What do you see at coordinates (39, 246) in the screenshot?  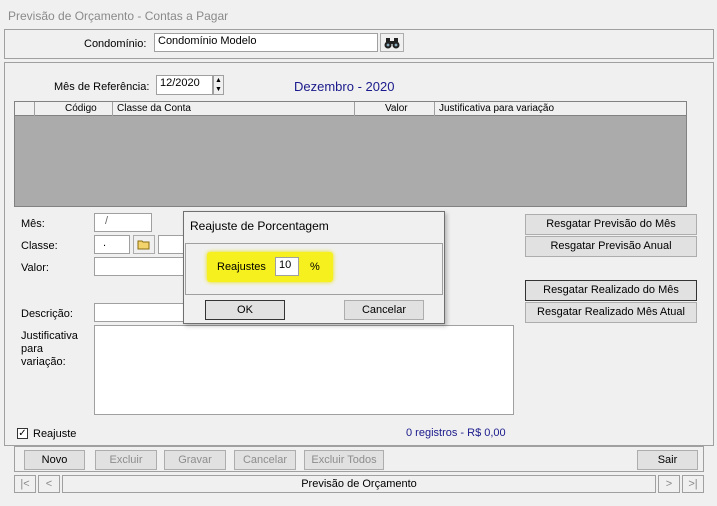 I see `classe-label: Classe:` at bounding box center [39, 246].